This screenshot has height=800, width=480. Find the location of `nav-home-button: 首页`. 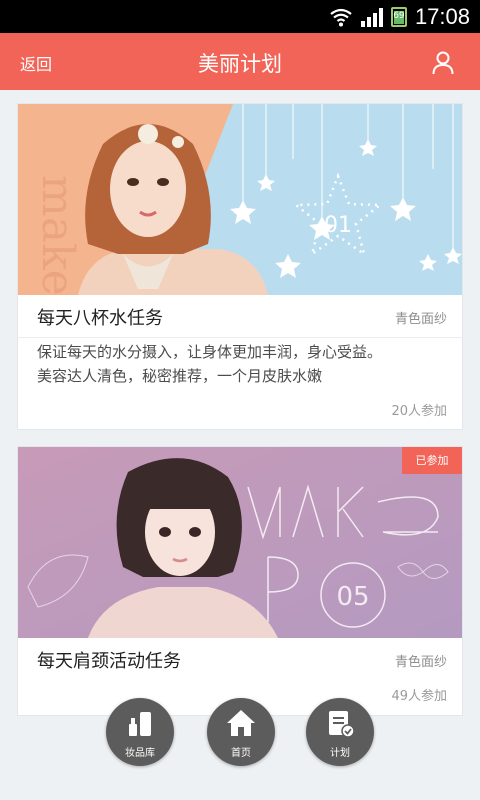

nav-home-button: 首页 is located at coordinates (241, 732).